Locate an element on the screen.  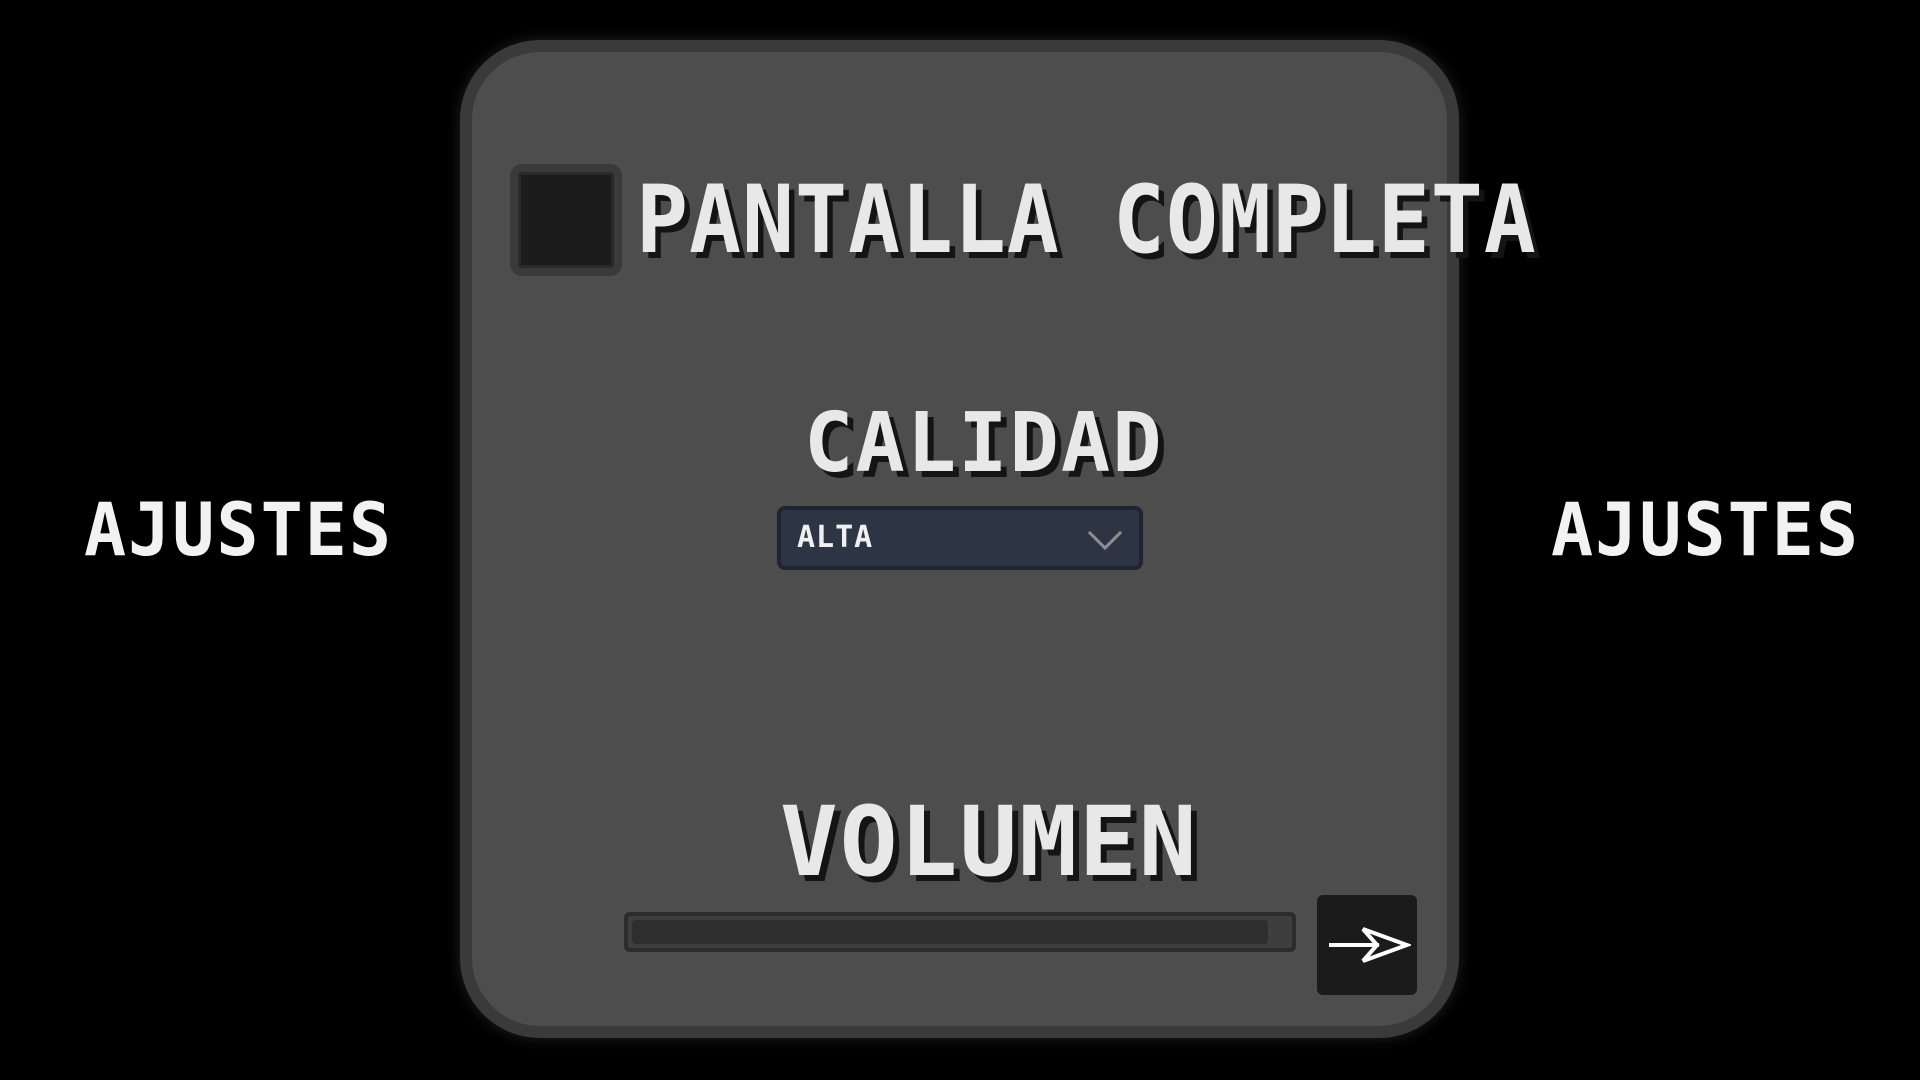
quality-label: CALIDAD is located at coordinates (984, 443).